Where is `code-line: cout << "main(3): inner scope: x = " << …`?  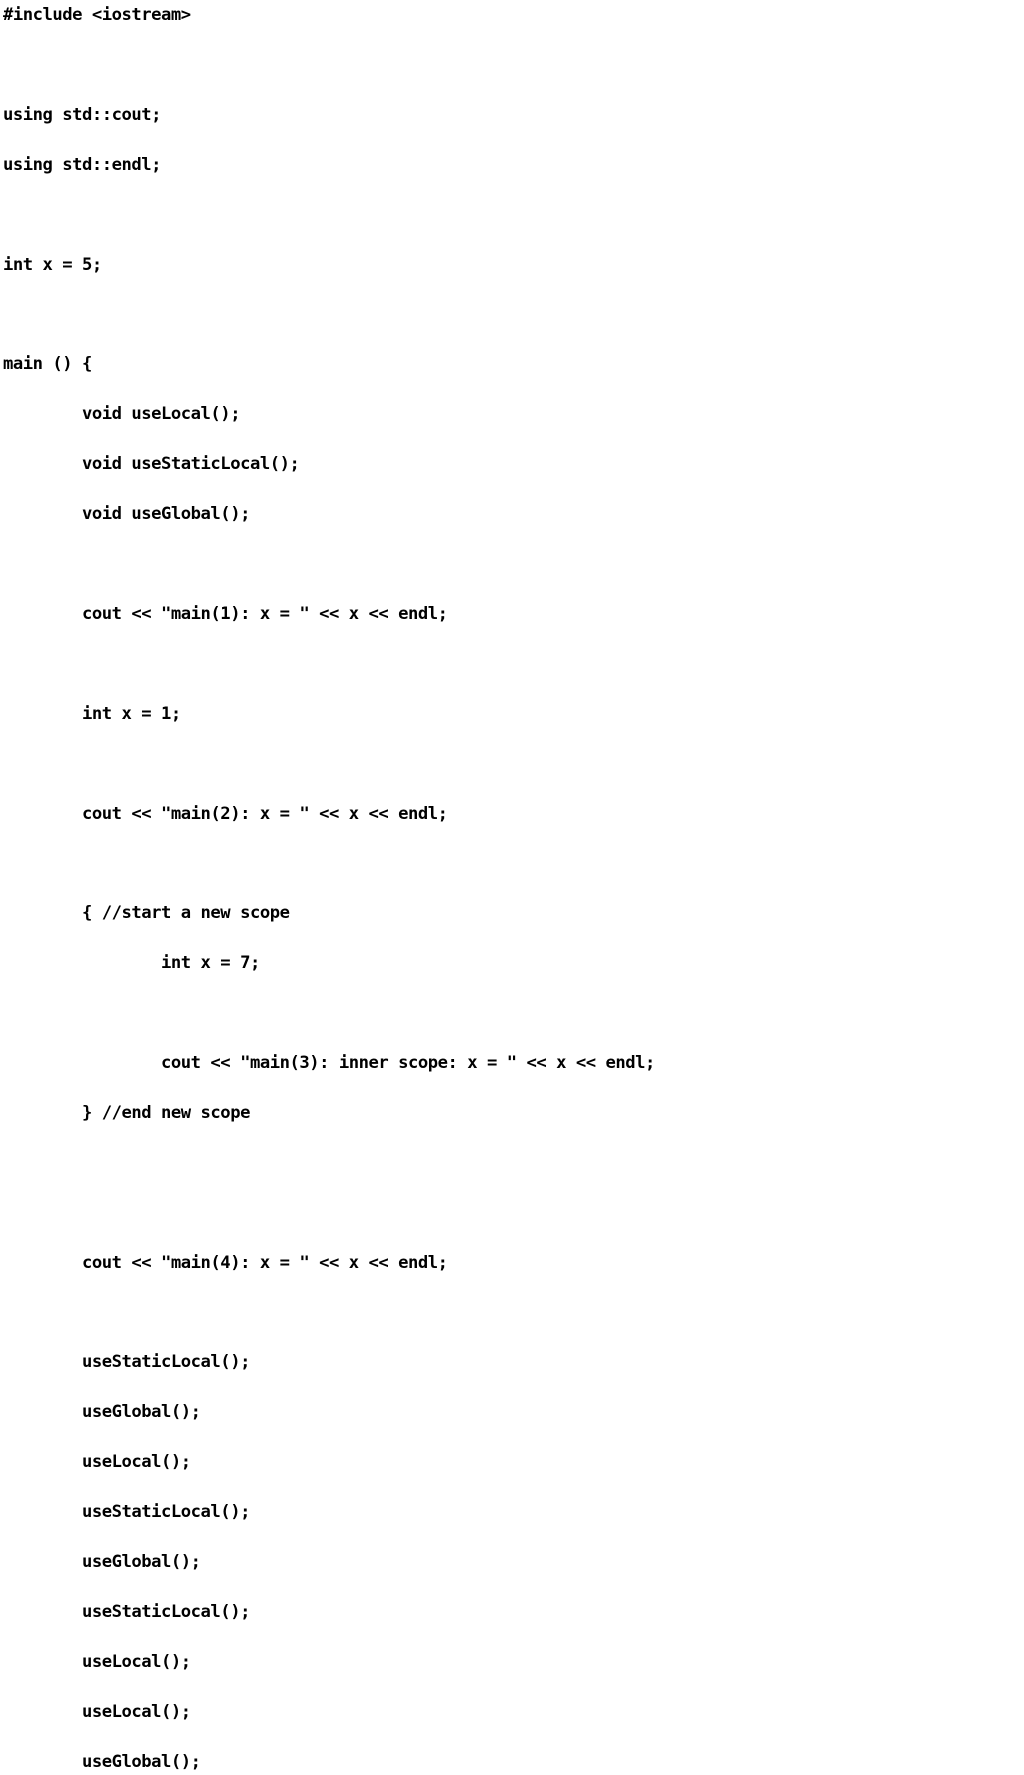
code-line: cout << "main(3): inner scope: x = " << … is located at coordinates (329, 1063).